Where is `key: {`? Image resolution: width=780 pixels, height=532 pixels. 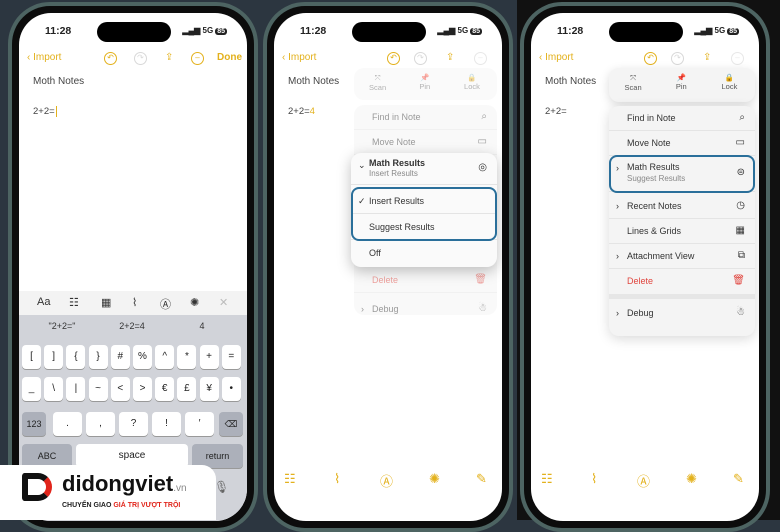 key: { is located at coordinates (76, 357).